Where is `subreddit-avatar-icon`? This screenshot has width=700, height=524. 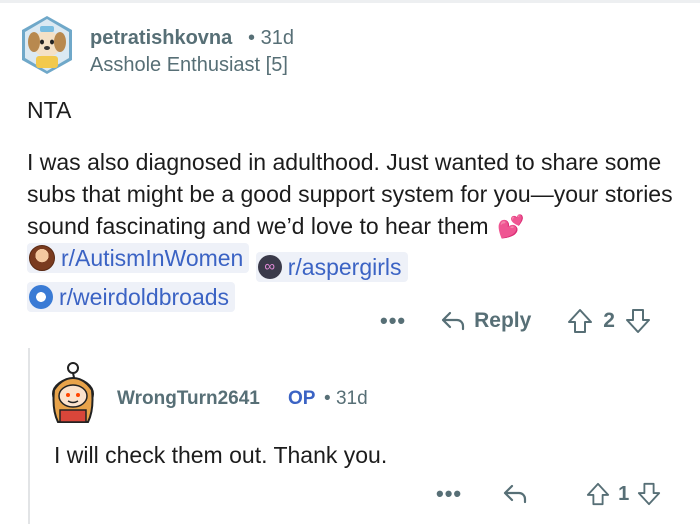
subreddit-avatar-icon is located at coordinates (42, 258).